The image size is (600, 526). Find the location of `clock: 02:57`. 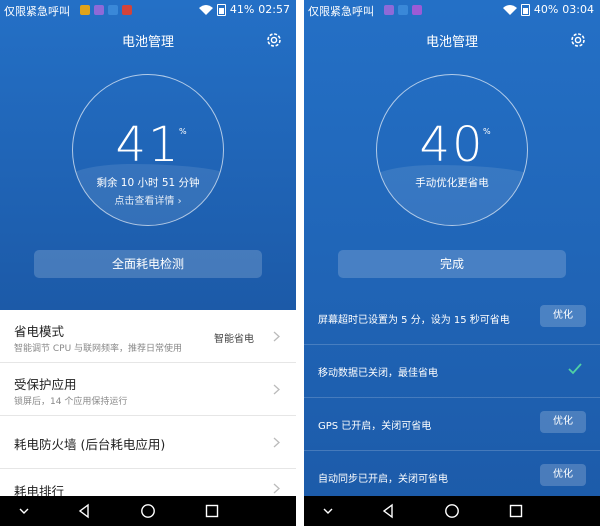

clock: 02:57 is located at coordinates (274, 9).